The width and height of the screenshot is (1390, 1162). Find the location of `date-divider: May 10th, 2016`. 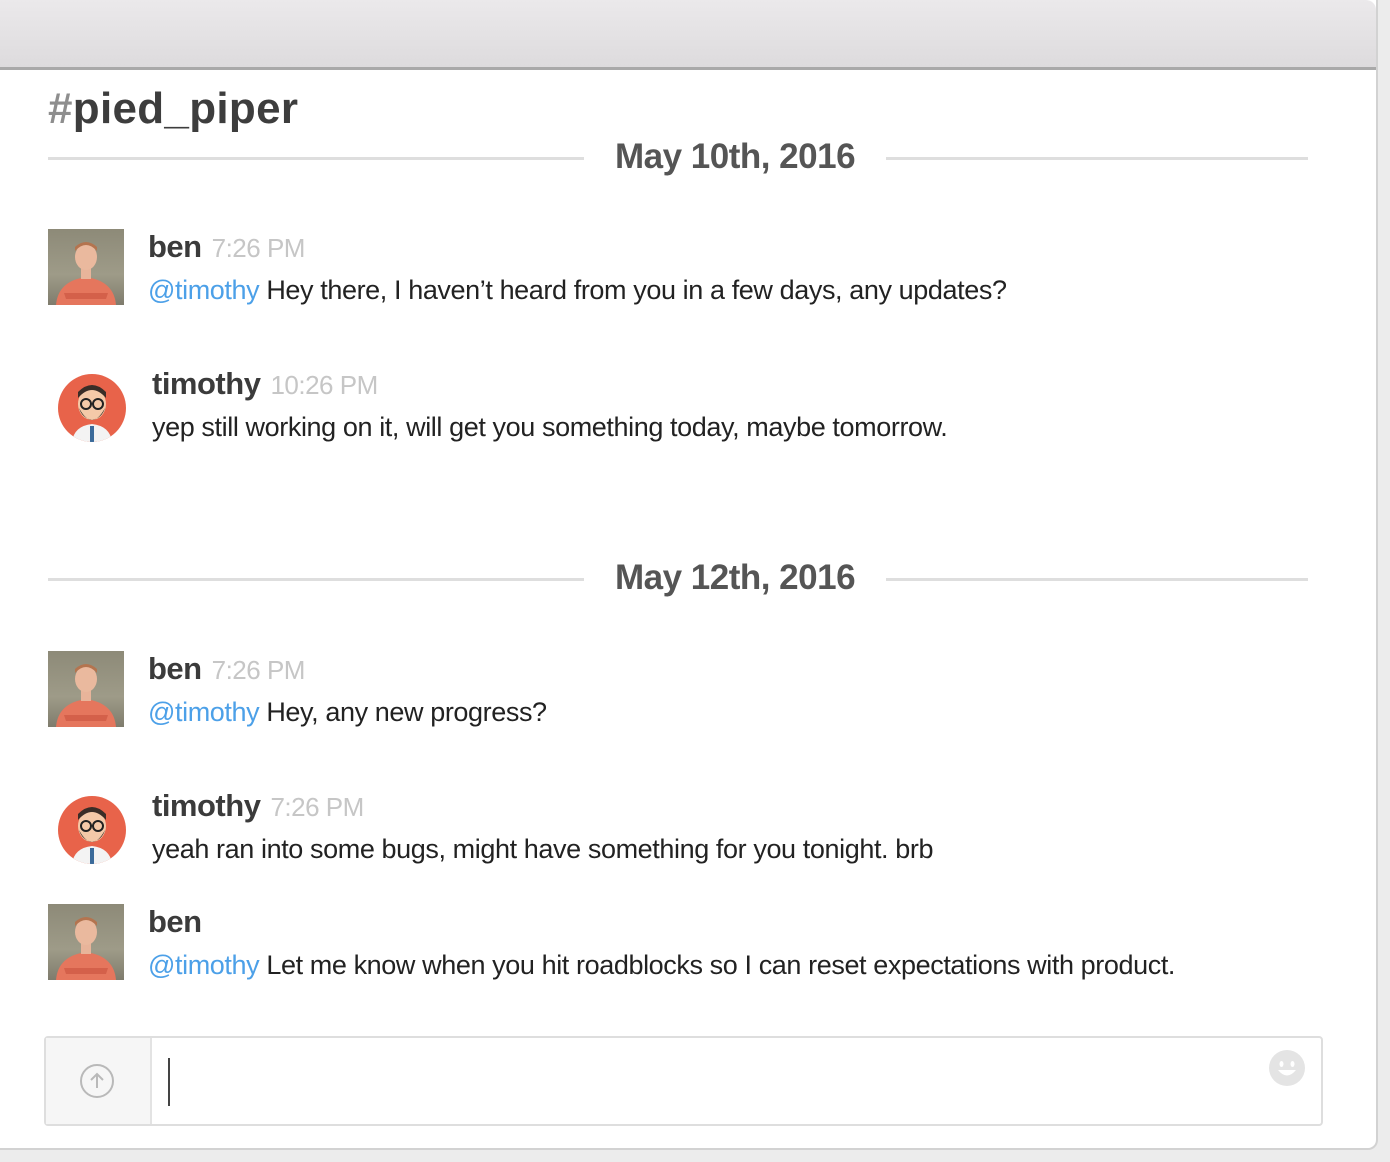

date-divider: May 10th, 2016 is located at coordinates (678, 158).